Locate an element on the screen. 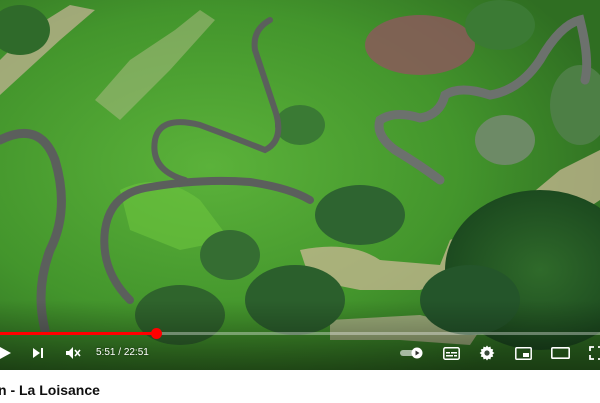 This screenshot has height=403, width=600. autoplay-toggle-icon is located at coordinates (411, 353).